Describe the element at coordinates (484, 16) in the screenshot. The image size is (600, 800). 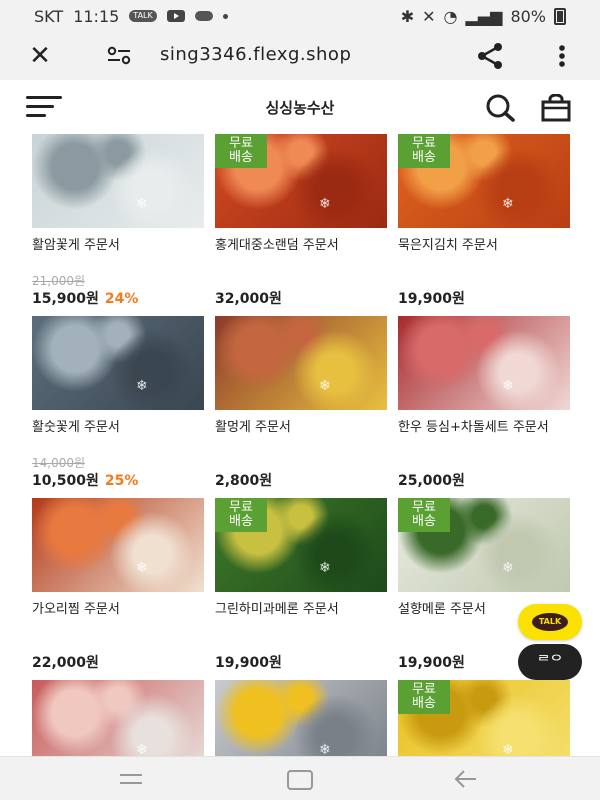
I see `signal-icon: ▂▄▆` at that location.